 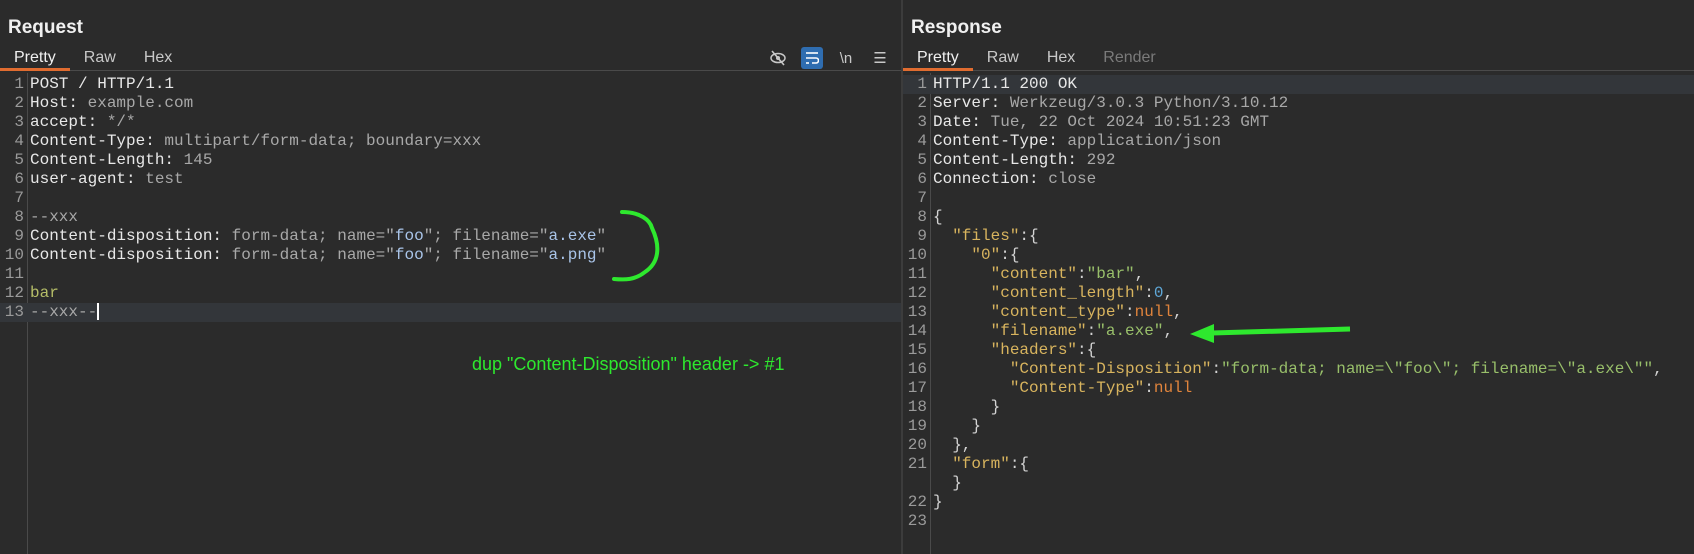 I want to click on token-h: Connection:, so click(x=991, y=179).